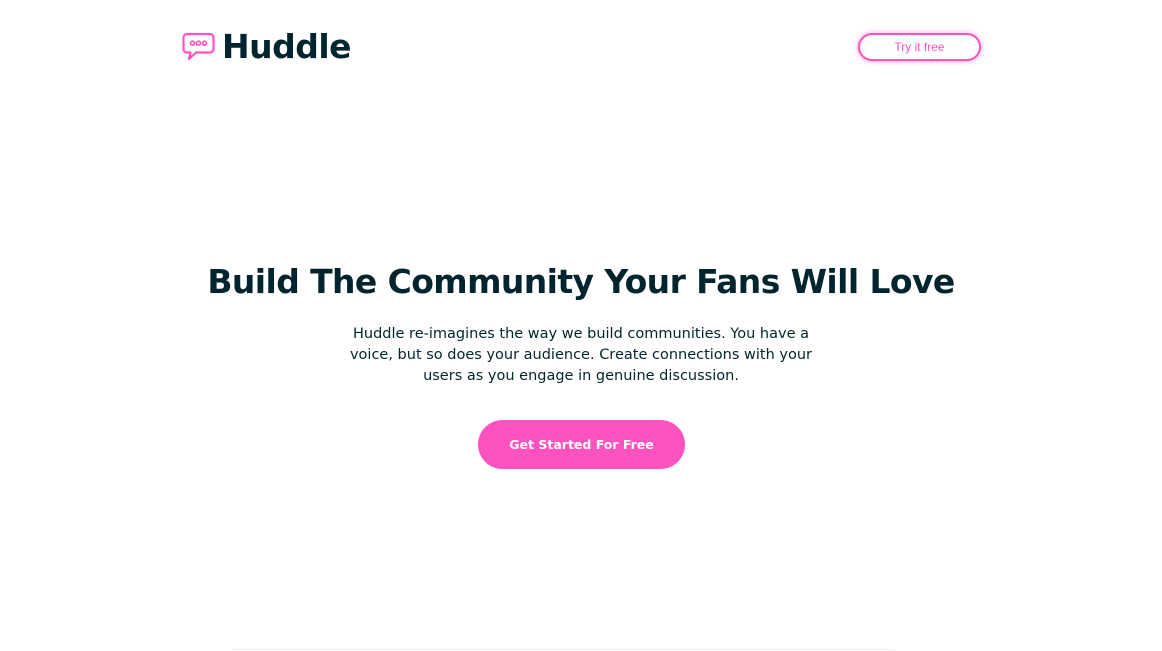  Describe the element at coordinates (198, 46) in the screenshot. I see `chat-bubble-icon` at that location.